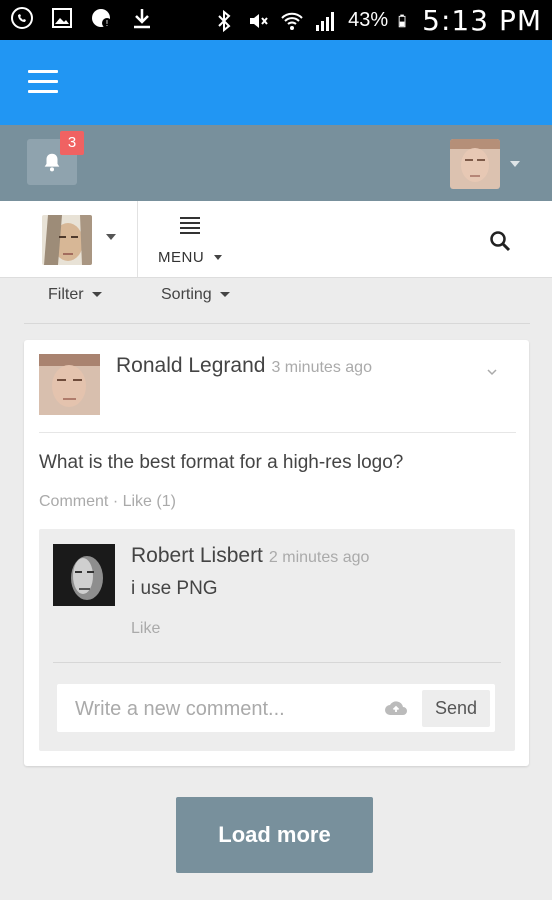  What do you see at coordinates (69, 384) in the screenshot?
I see `post-author-avatar` at bounding box center [69, 384].